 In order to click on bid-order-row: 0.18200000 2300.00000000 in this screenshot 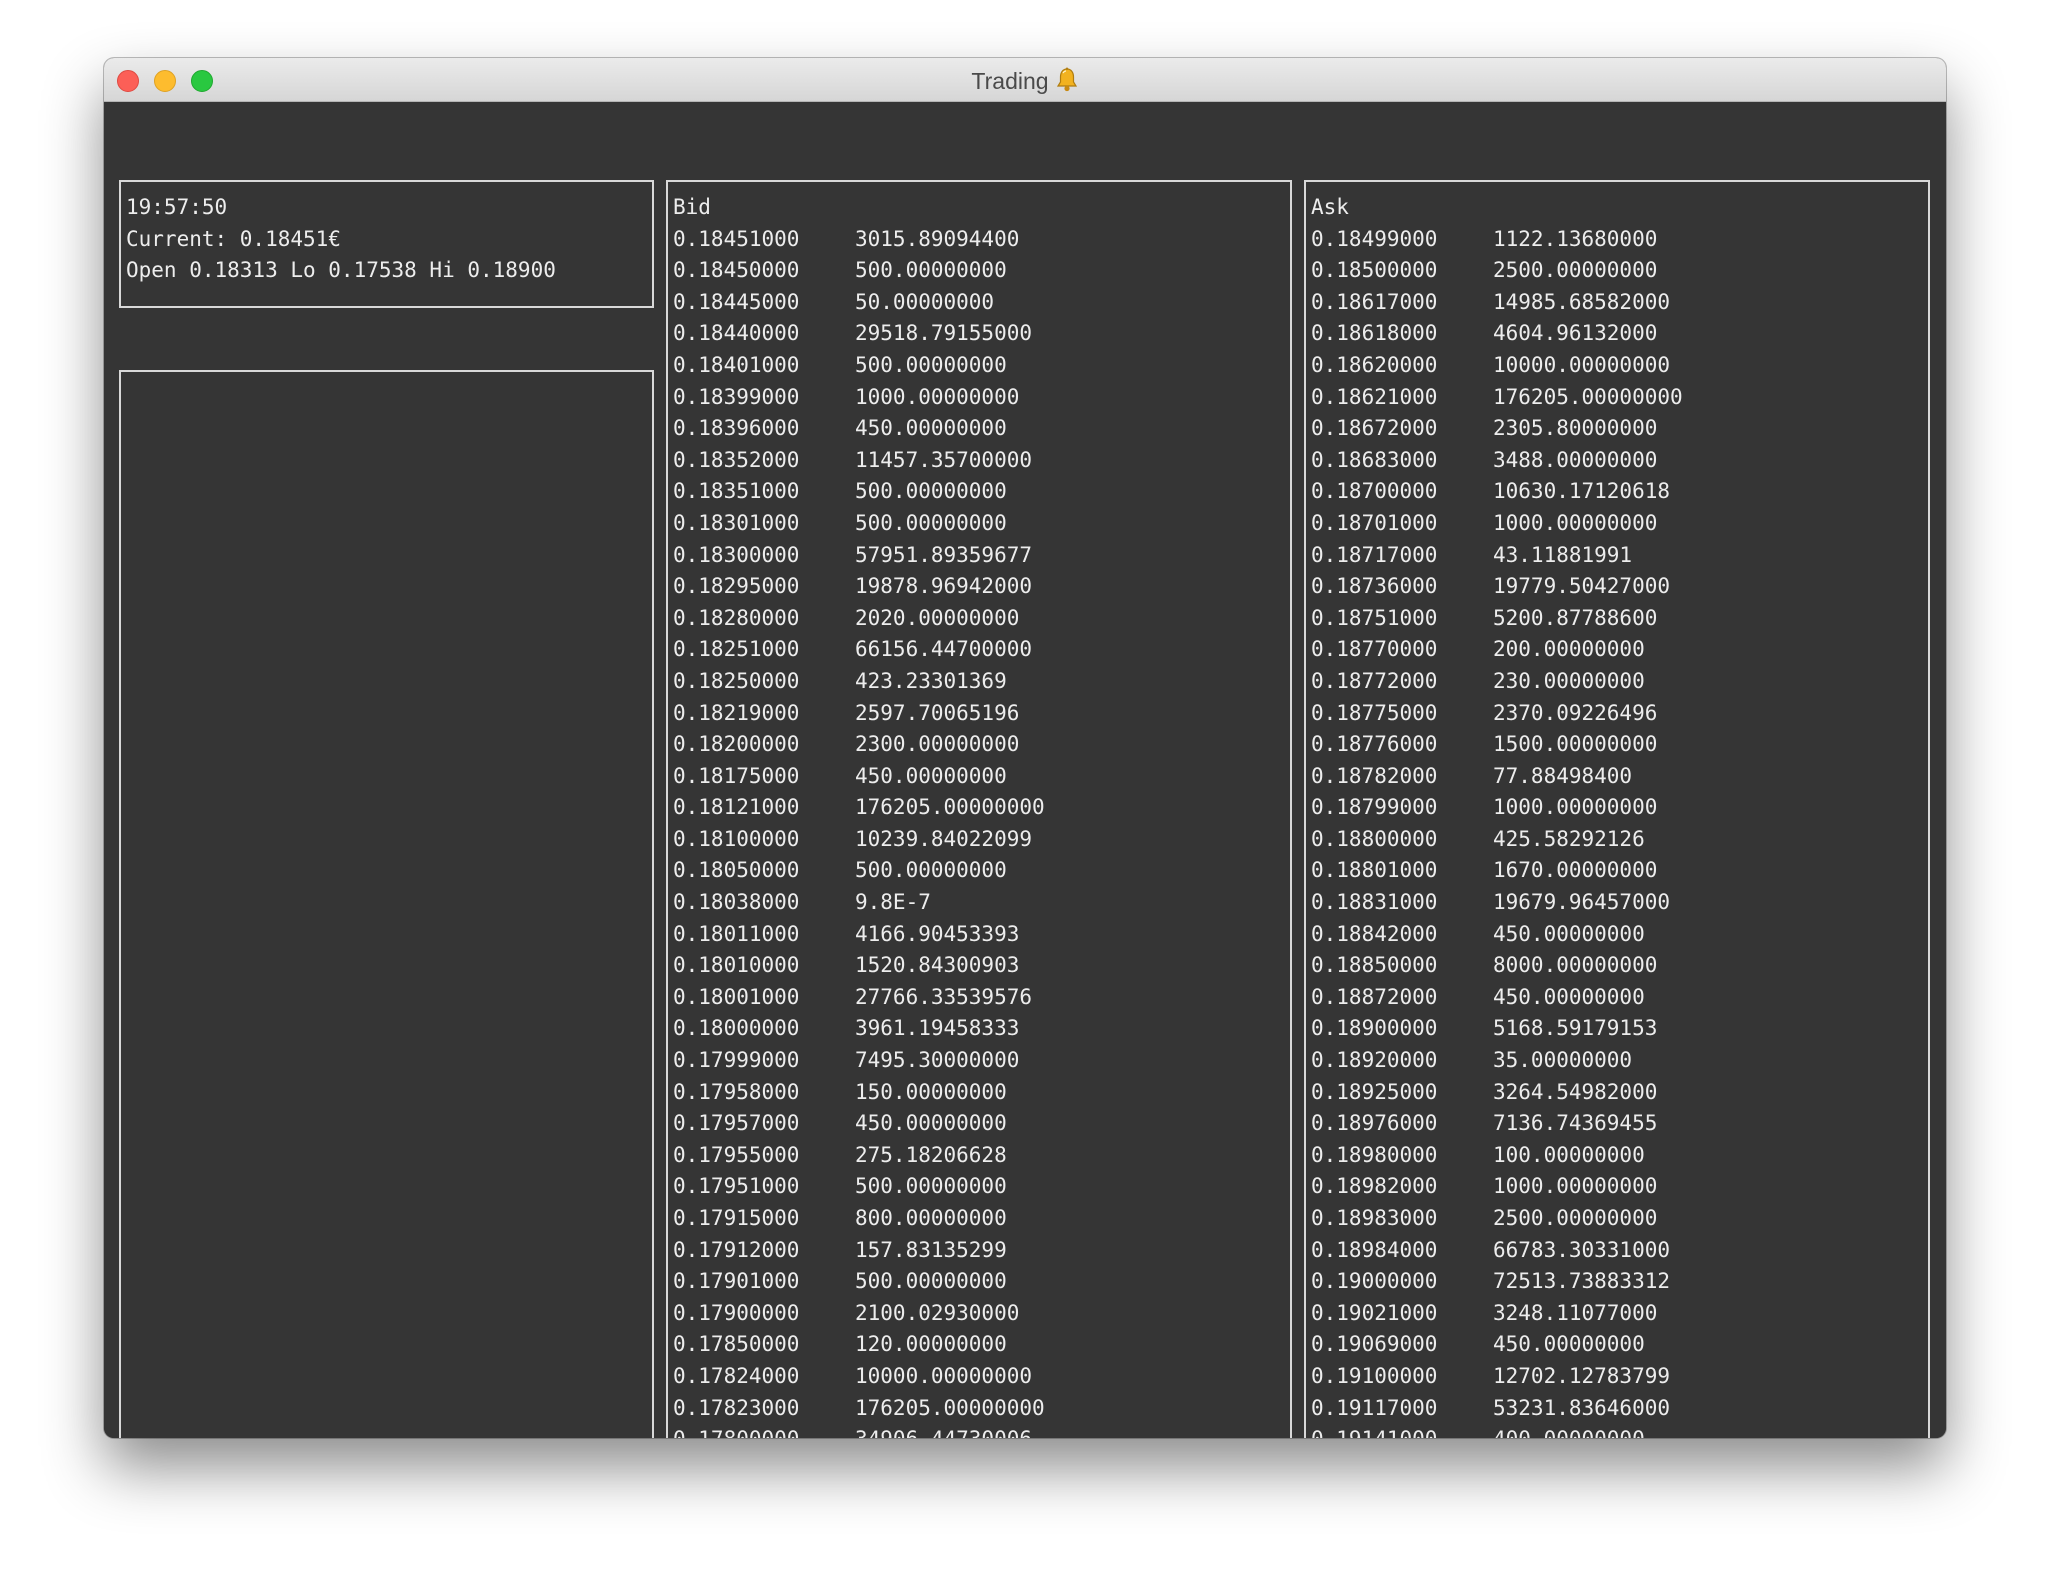, I will do `click(981, 745)`.